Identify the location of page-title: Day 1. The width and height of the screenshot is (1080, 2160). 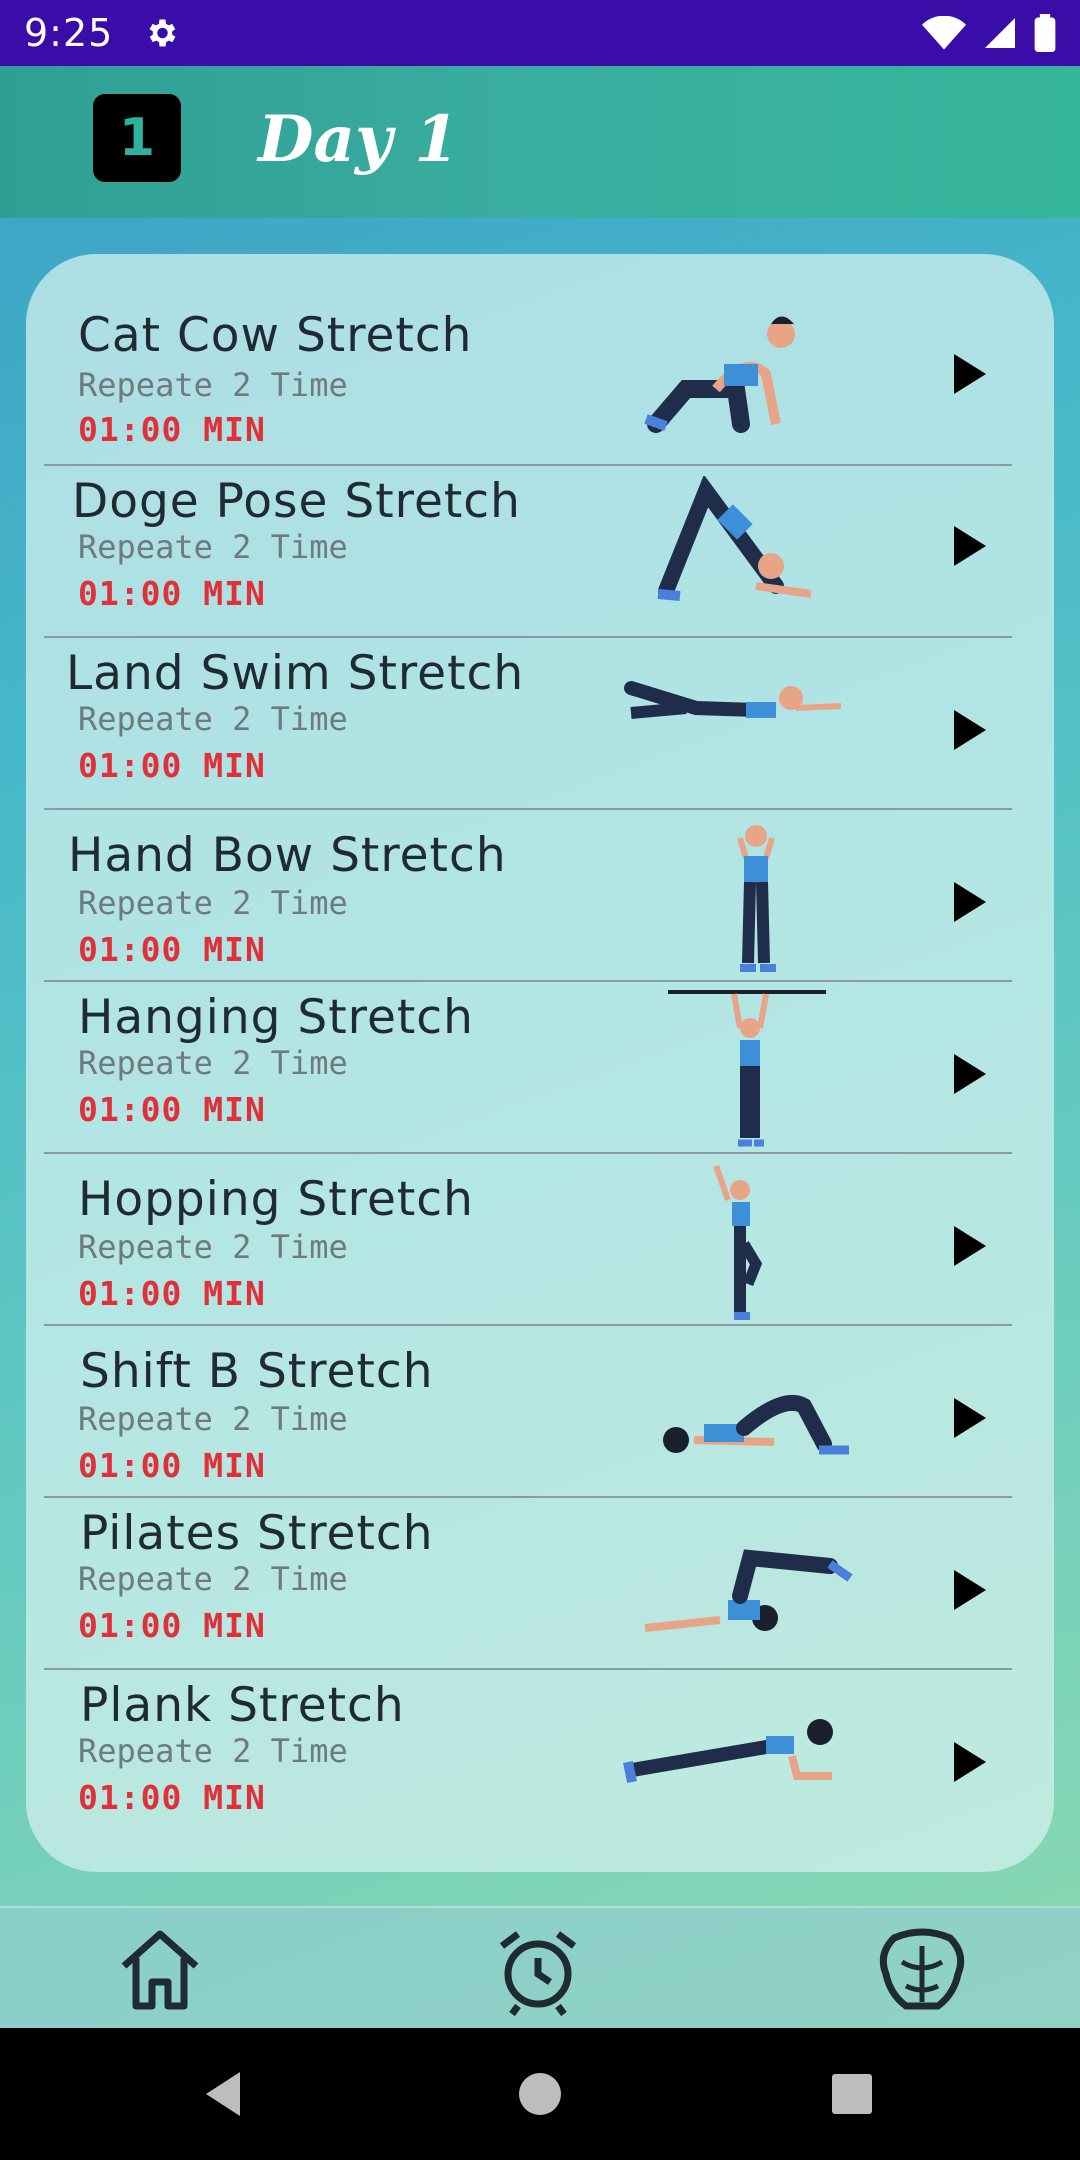
(358, 139).